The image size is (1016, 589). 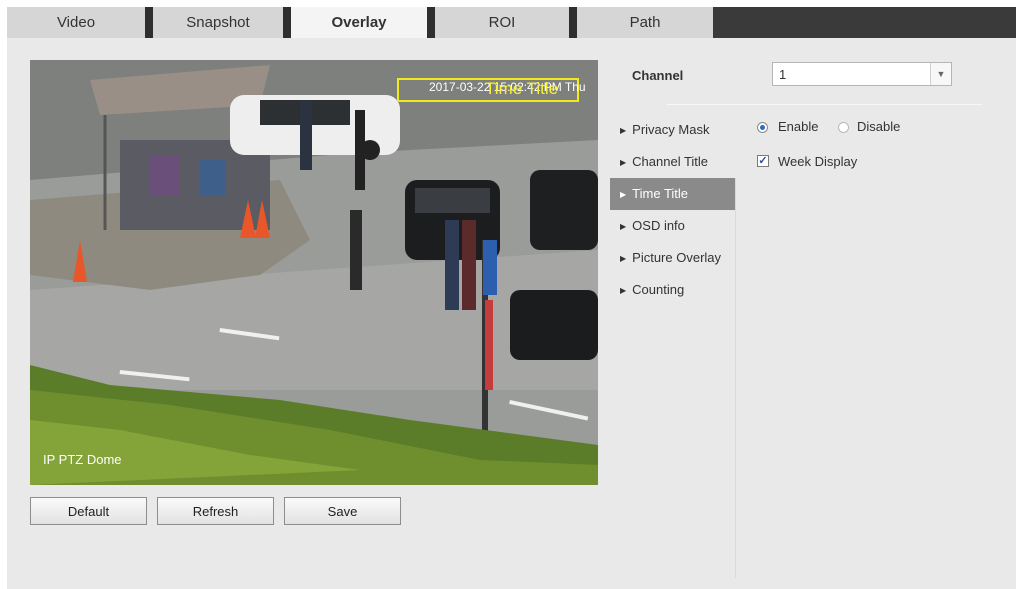 I want to click on save-button: Save, so click(x=342, y=511).